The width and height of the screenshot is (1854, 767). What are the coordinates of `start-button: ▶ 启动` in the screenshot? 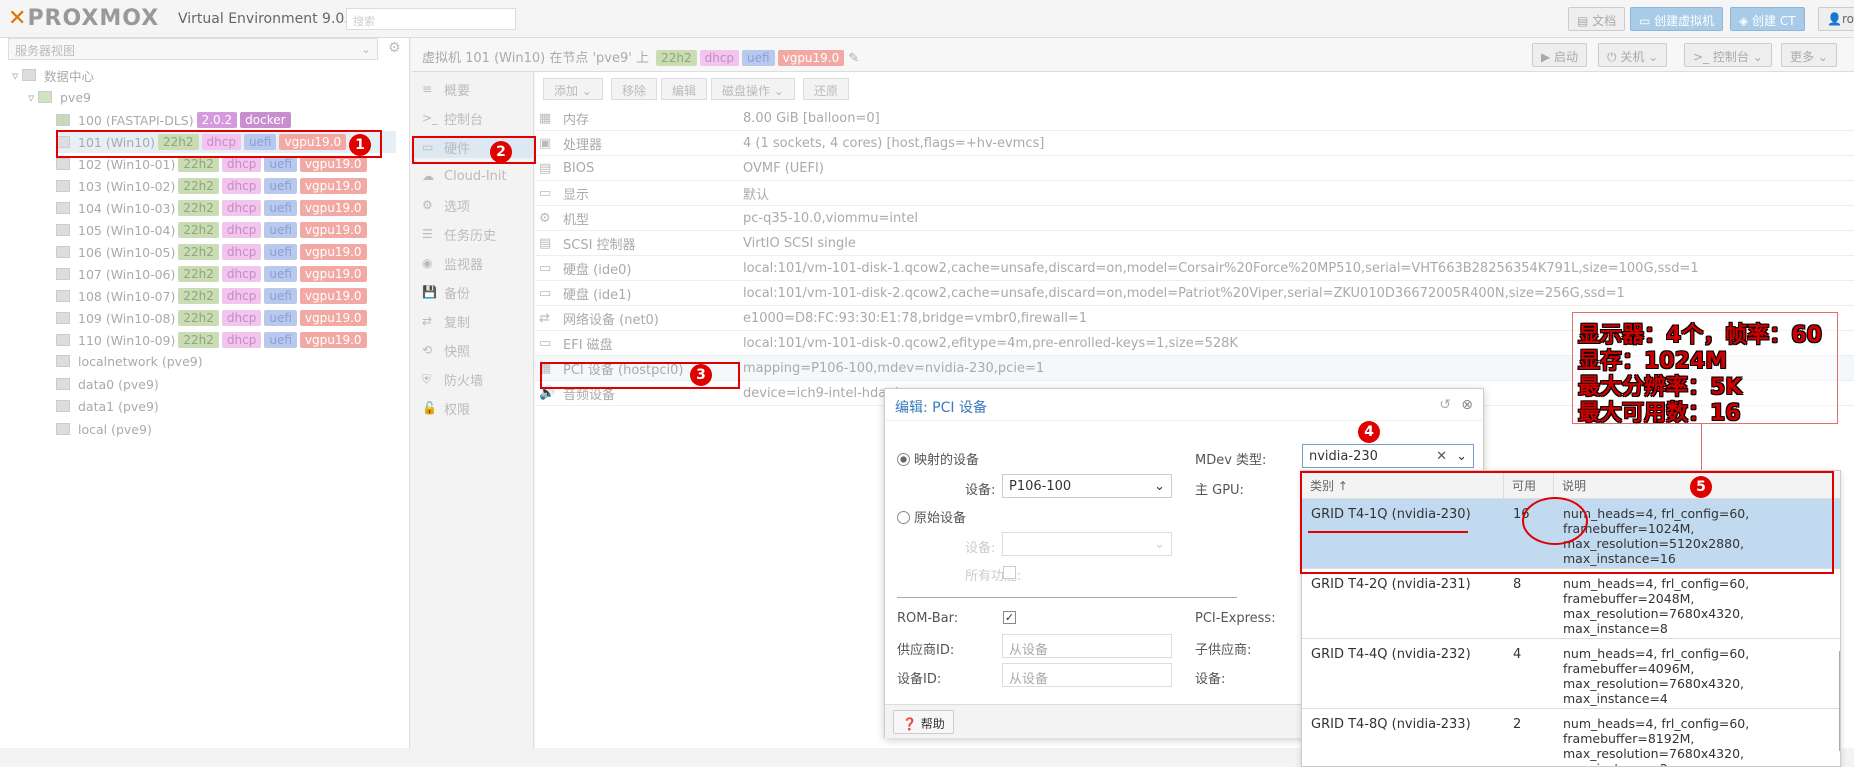 It's located at (1560, 55).